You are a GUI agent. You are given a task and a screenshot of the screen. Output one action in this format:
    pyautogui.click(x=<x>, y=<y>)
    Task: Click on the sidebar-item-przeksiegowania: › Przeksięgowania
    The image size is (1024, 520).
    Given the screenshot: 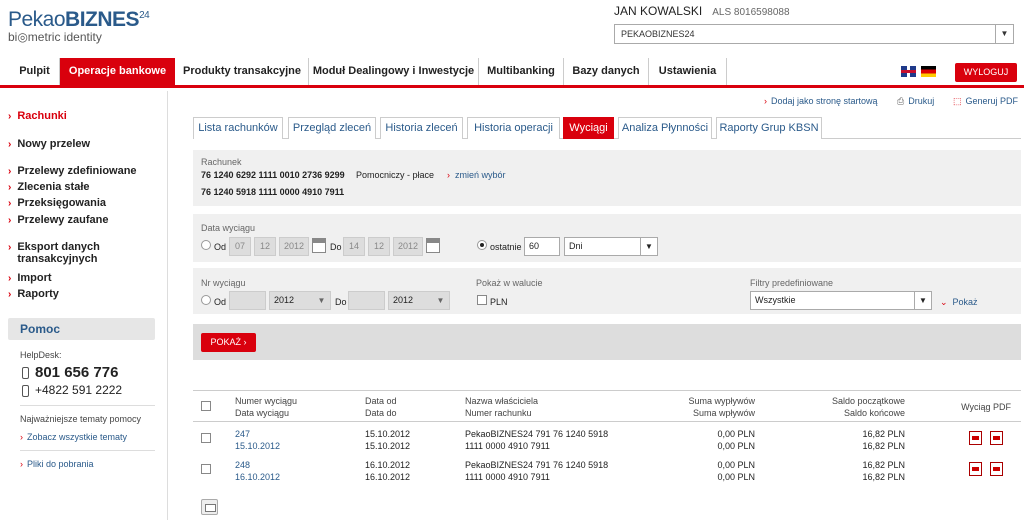 What is the action you would take?
    pyautogui.click(x=57, y=203)
    